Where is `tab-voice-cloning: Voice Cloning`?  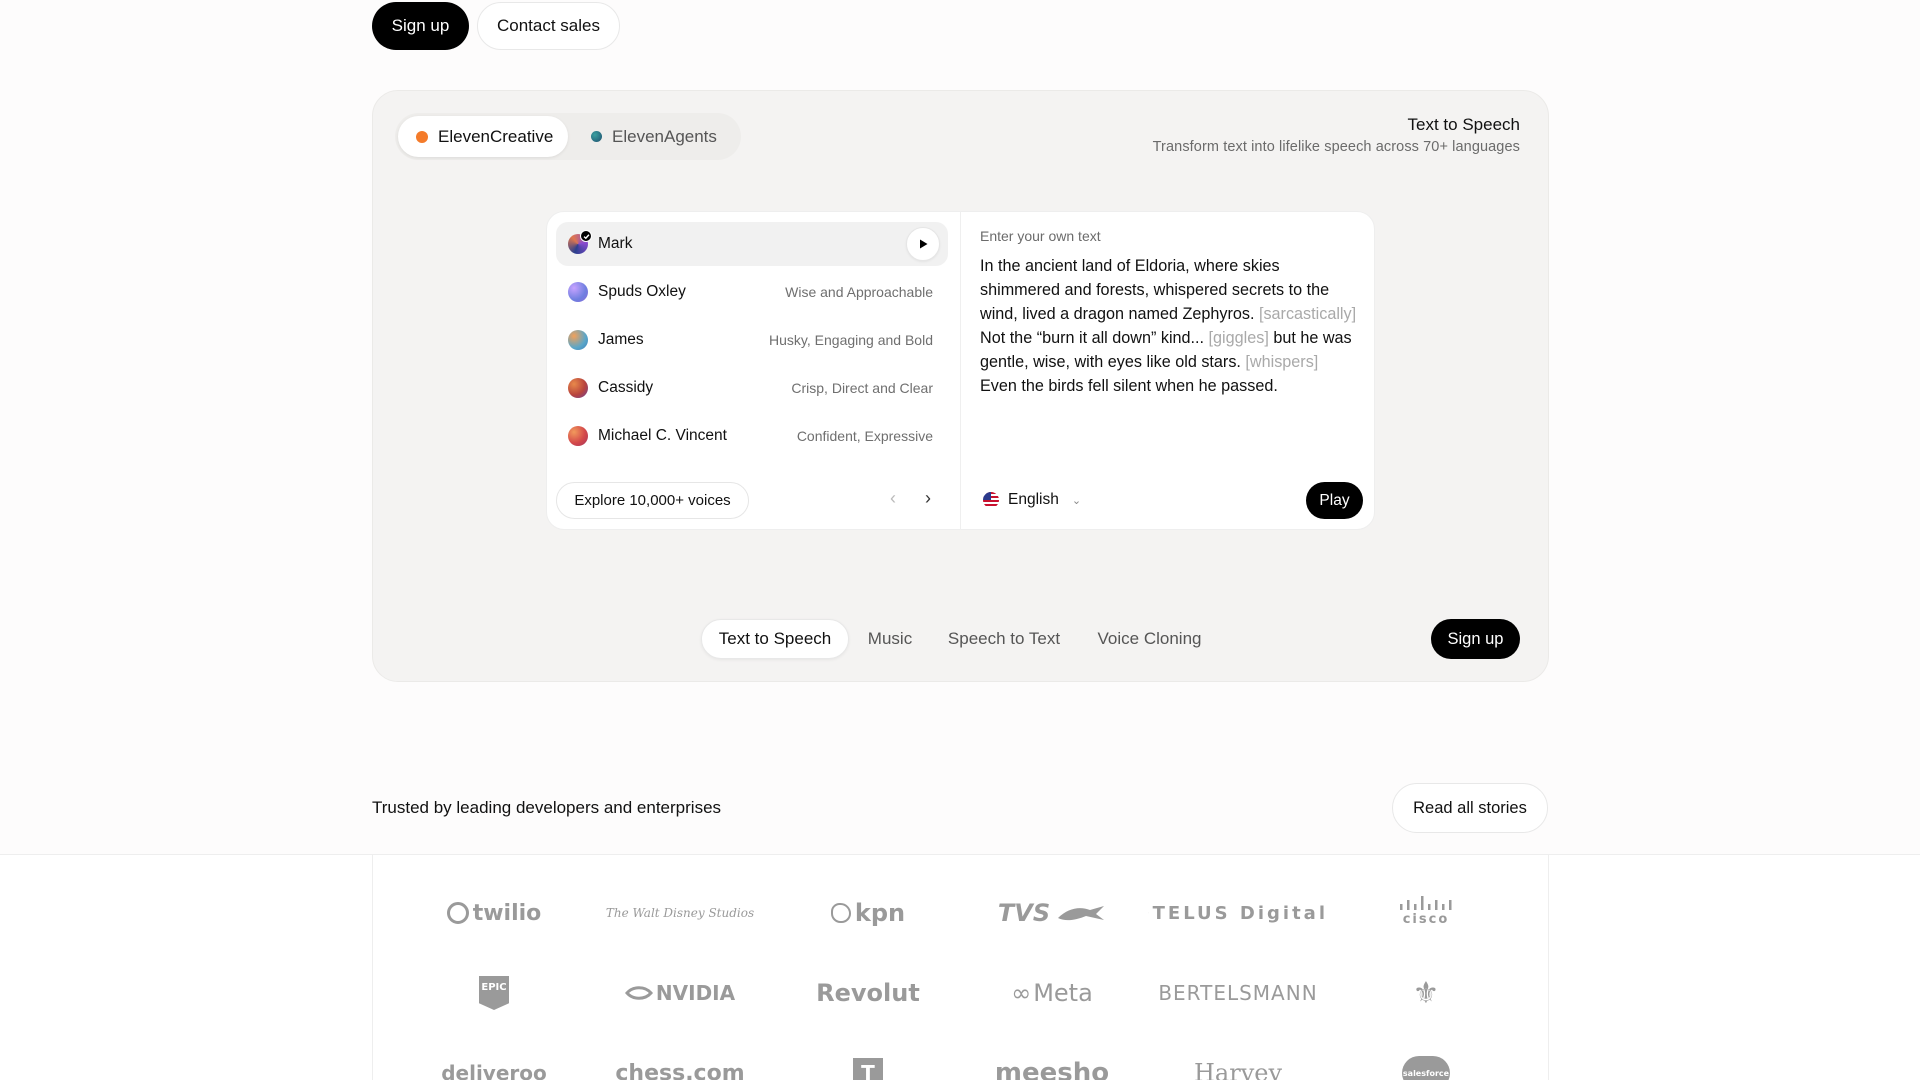 tab-voice-cloning: Voice Cloning is located at coordinates (1149, 639).